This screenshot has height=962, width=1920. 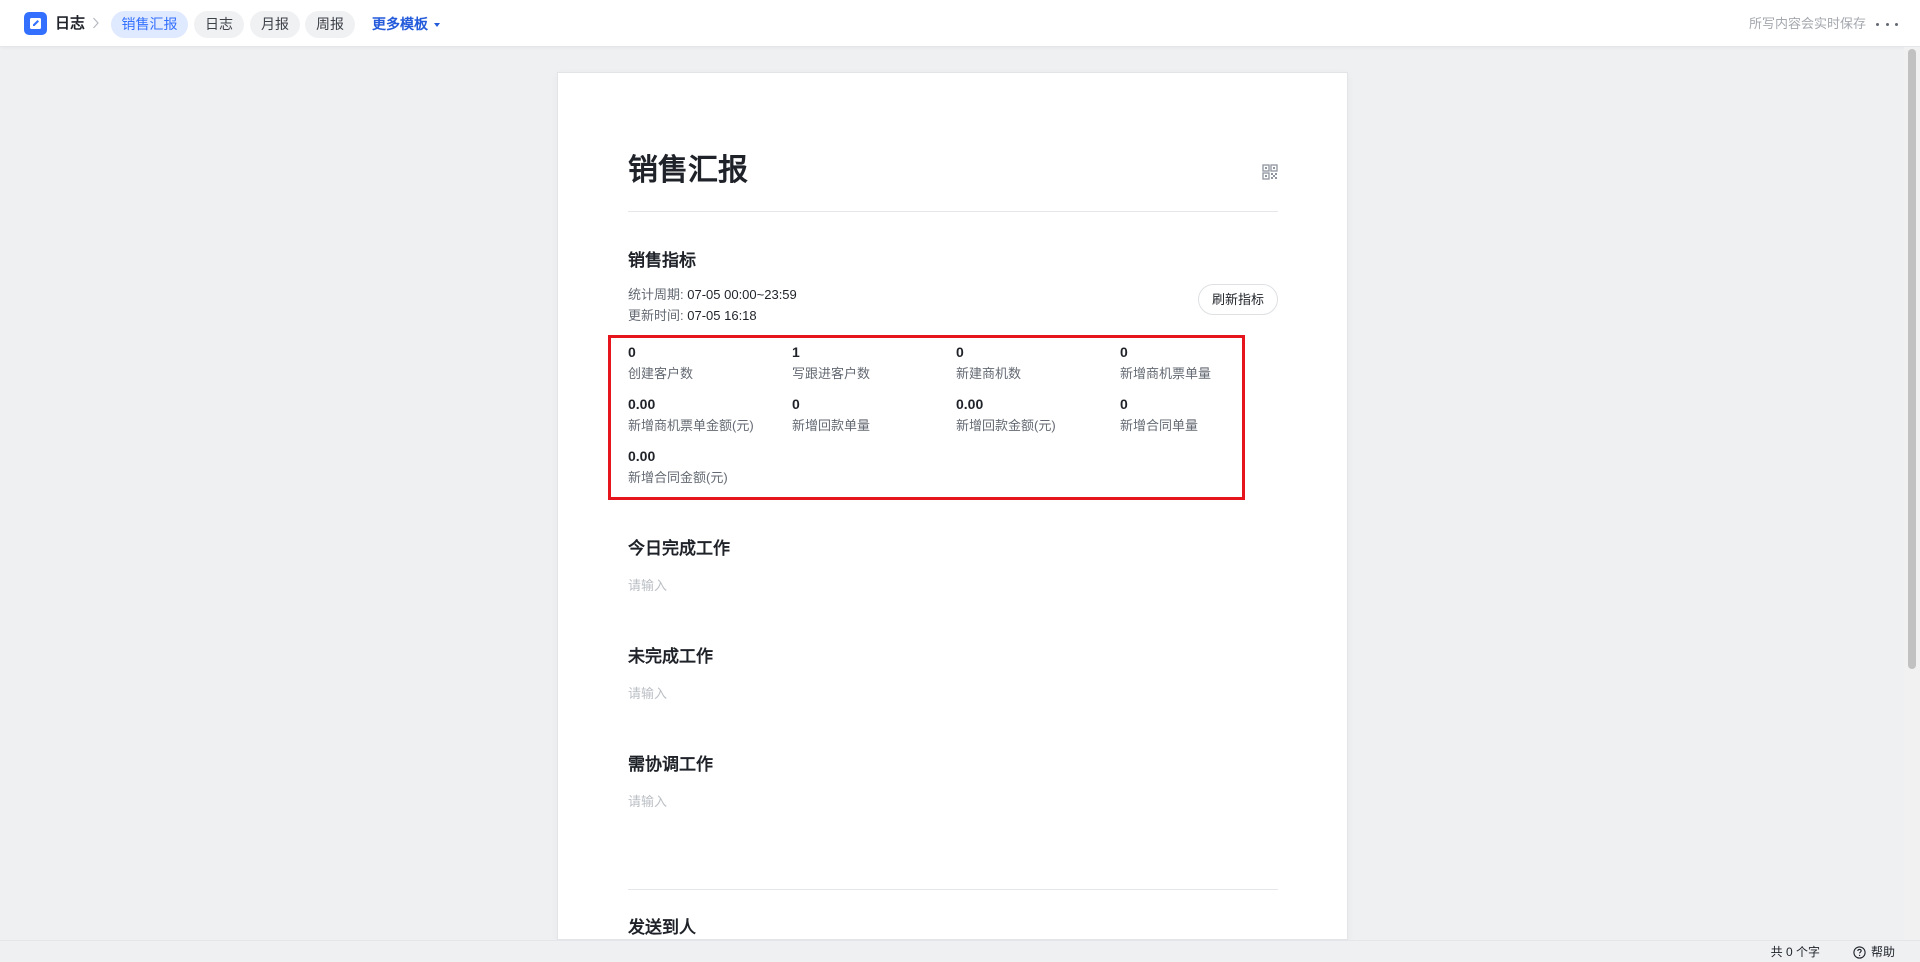 I want to click on chevron-right-icon, so click(x=96, y=23).